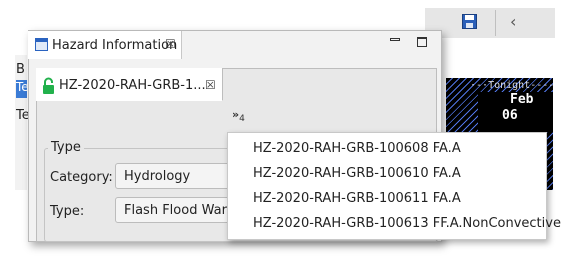  I want to click on left-panel-text: B, so click(20, 69).